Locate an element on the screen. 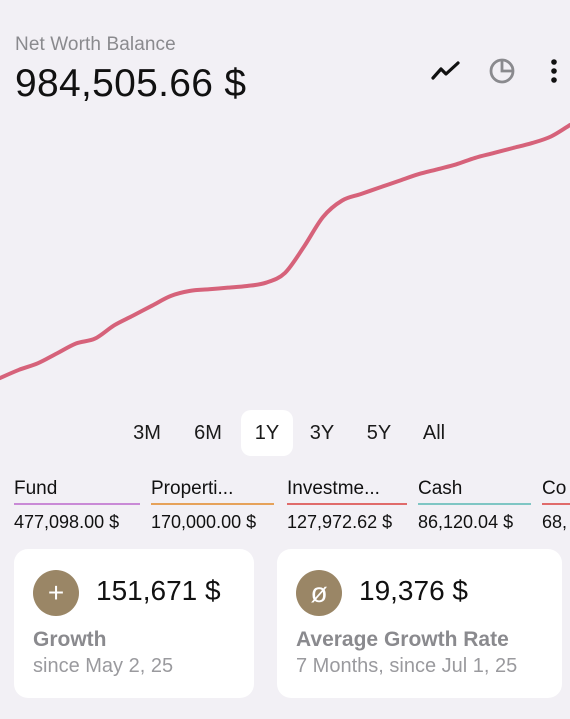 This screenshot has height=719, width=570. plus-icon: + is located at coordinates (56, 593).